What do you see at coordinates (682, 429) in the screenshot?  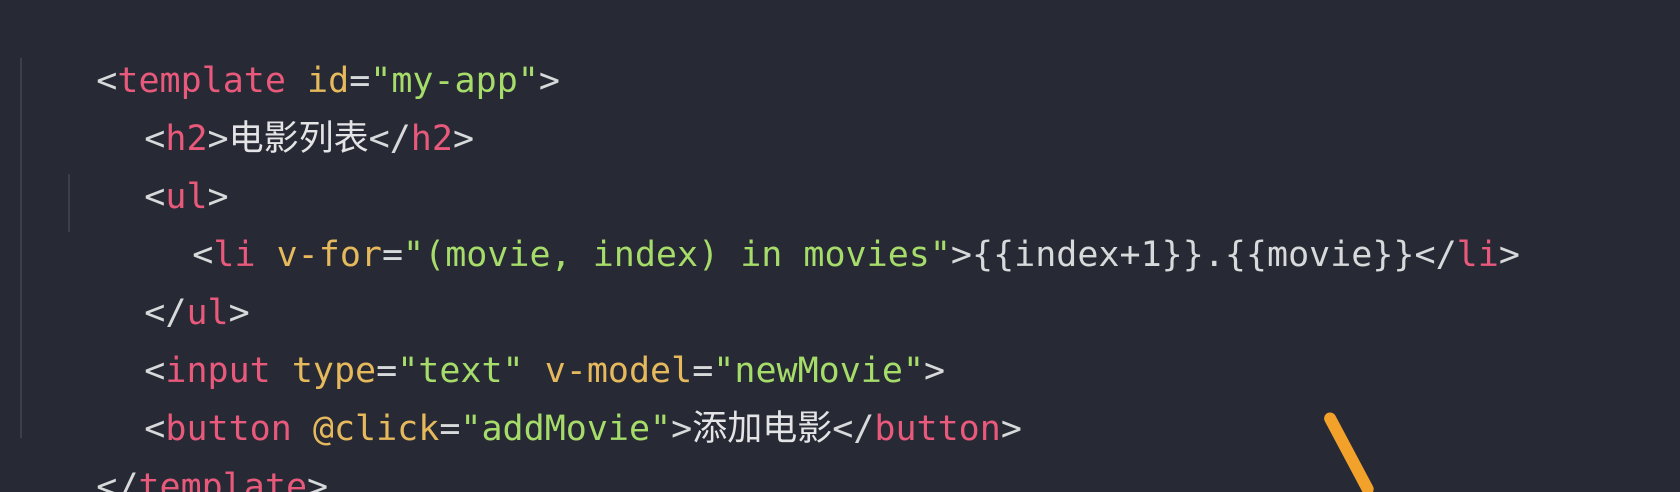 I see `button-close-bracket: >` at bounding box center [682, 429].